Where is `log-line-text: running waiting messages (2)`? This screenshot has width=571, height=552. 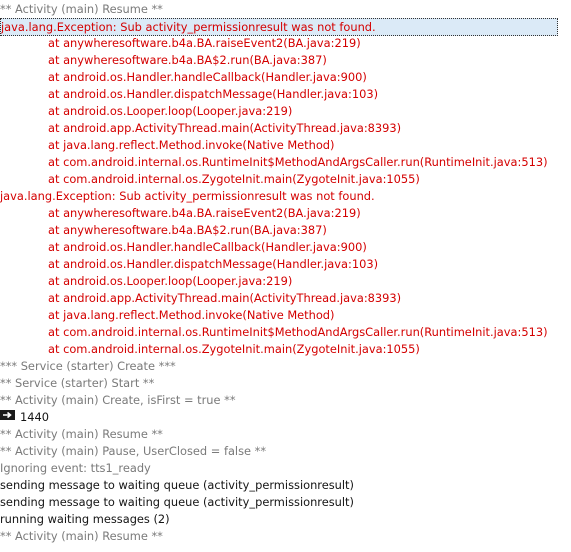 log-line-text: running waiting messages (2) is located at coordinates (85, 519).